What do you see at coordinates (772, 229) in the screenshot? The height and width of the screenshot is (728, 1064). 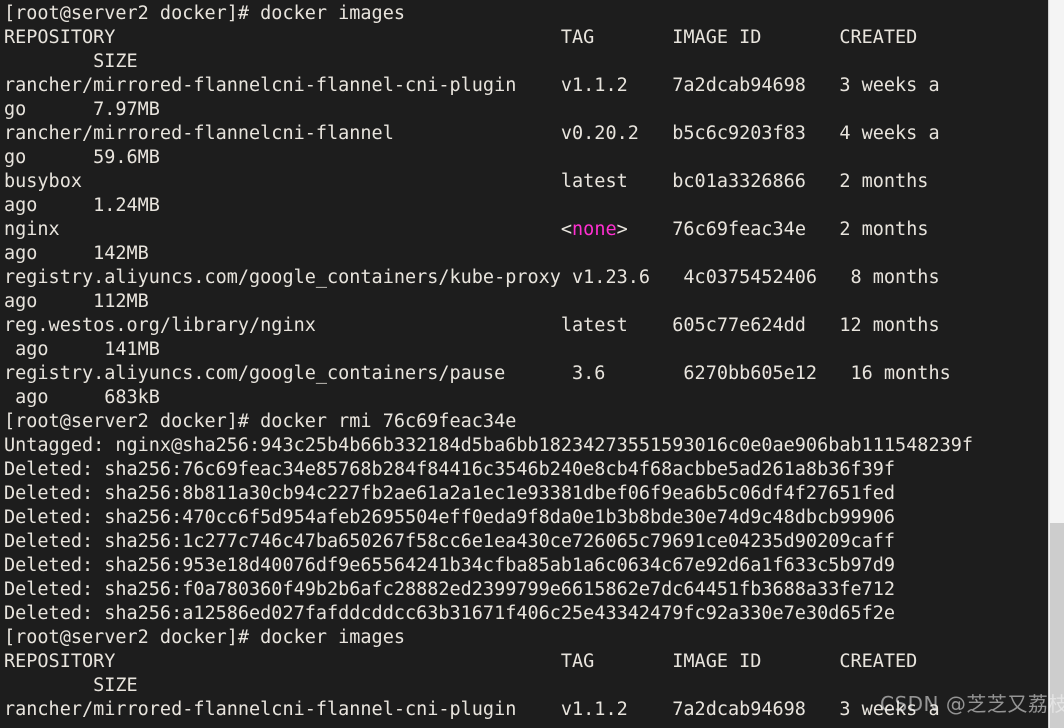 I see `terminal-text-segment: > 76c69feac34e 2 months` at bounding box center [772, 229].